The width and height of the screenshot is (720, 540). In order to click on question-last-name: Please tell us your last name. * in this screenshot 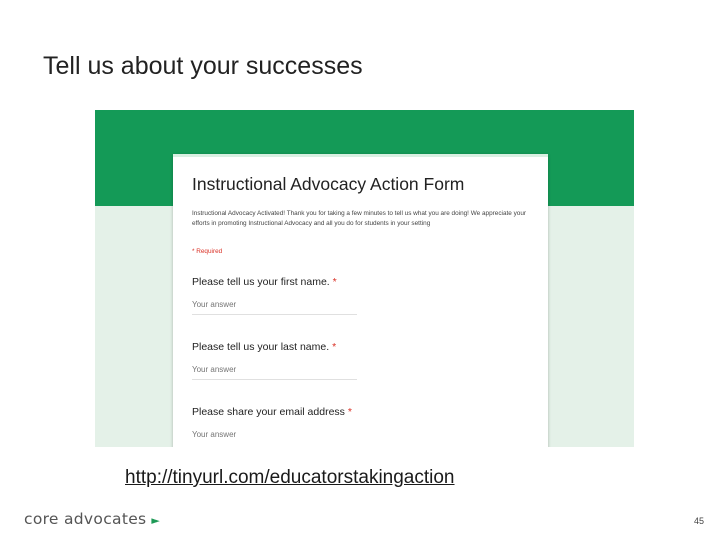, I will do `click(264, 347)`.